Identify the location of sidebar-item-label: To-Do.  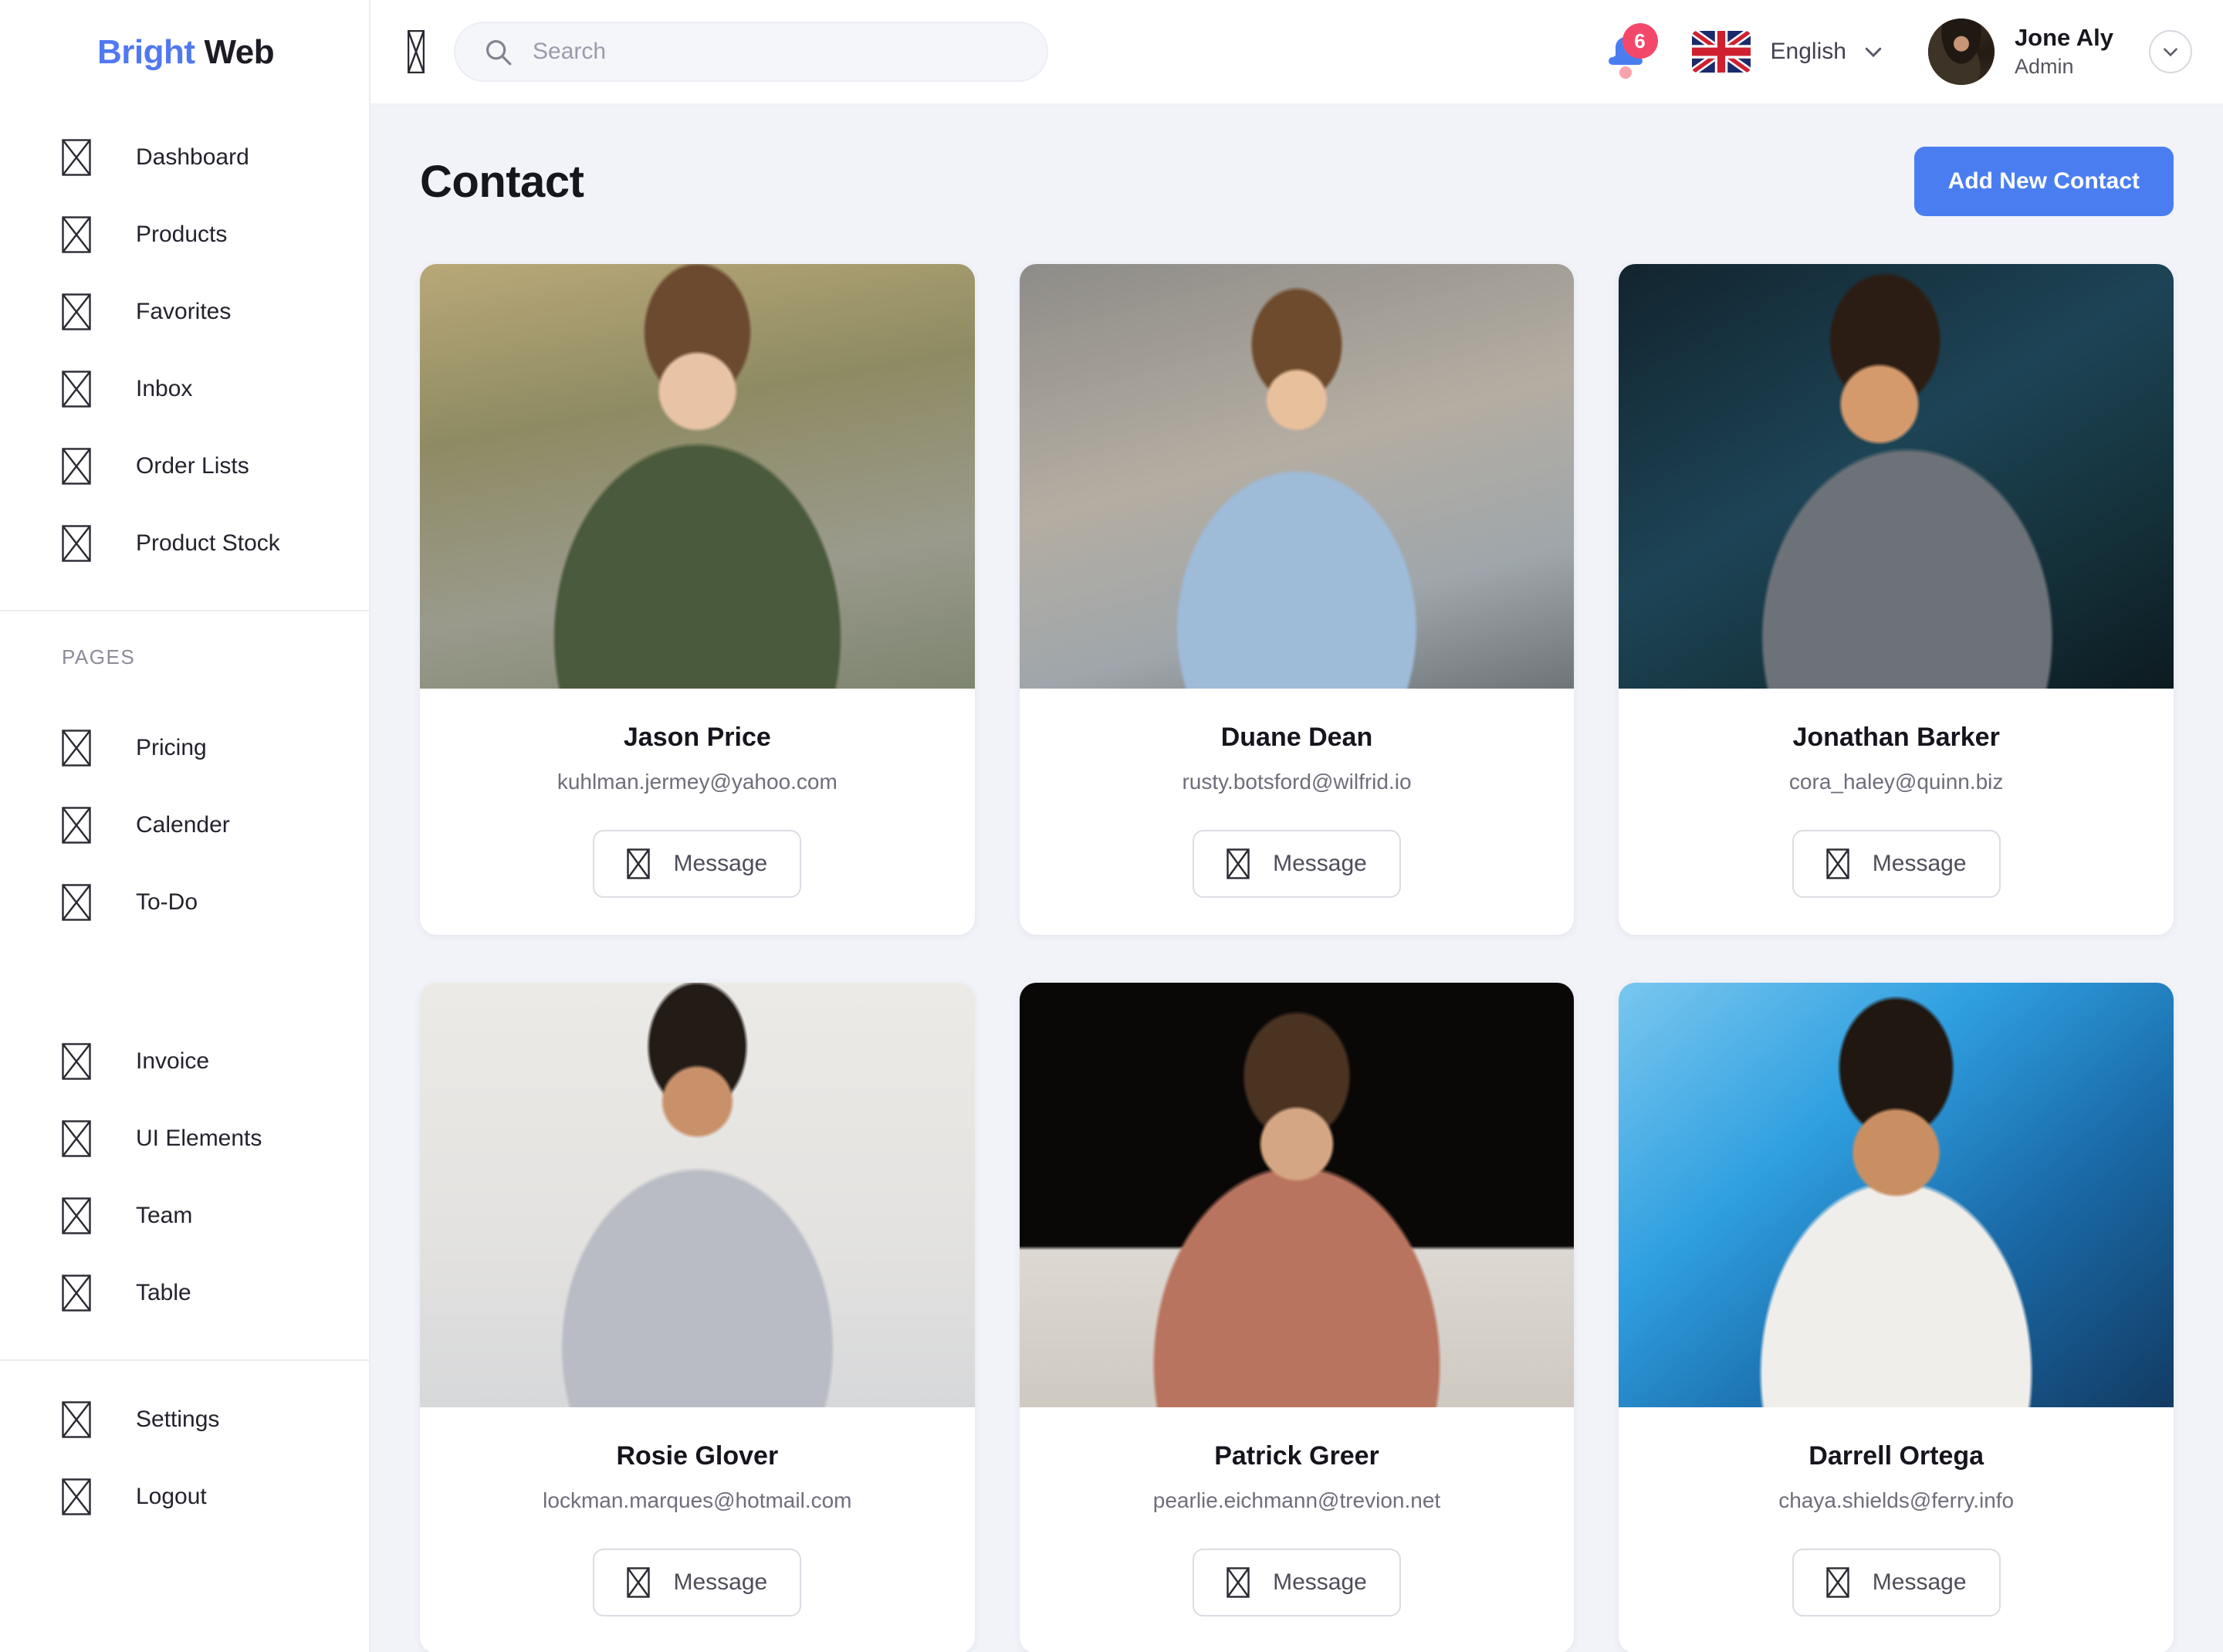
(167, 902).